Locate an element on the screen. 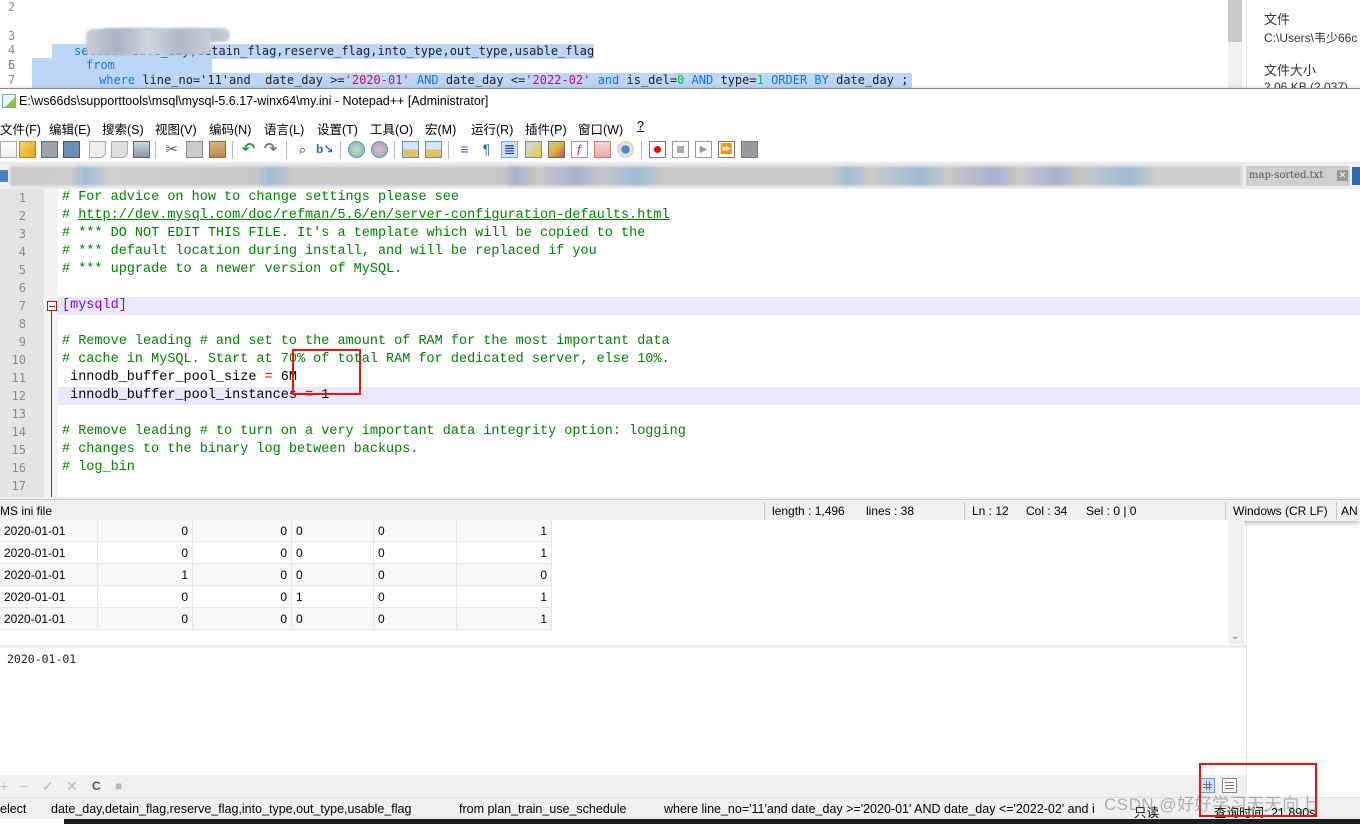 Image resolution: width=1360 pixels, height=824 pixels. menu-macro: 宏(M) is located at coordinates (440, 128).